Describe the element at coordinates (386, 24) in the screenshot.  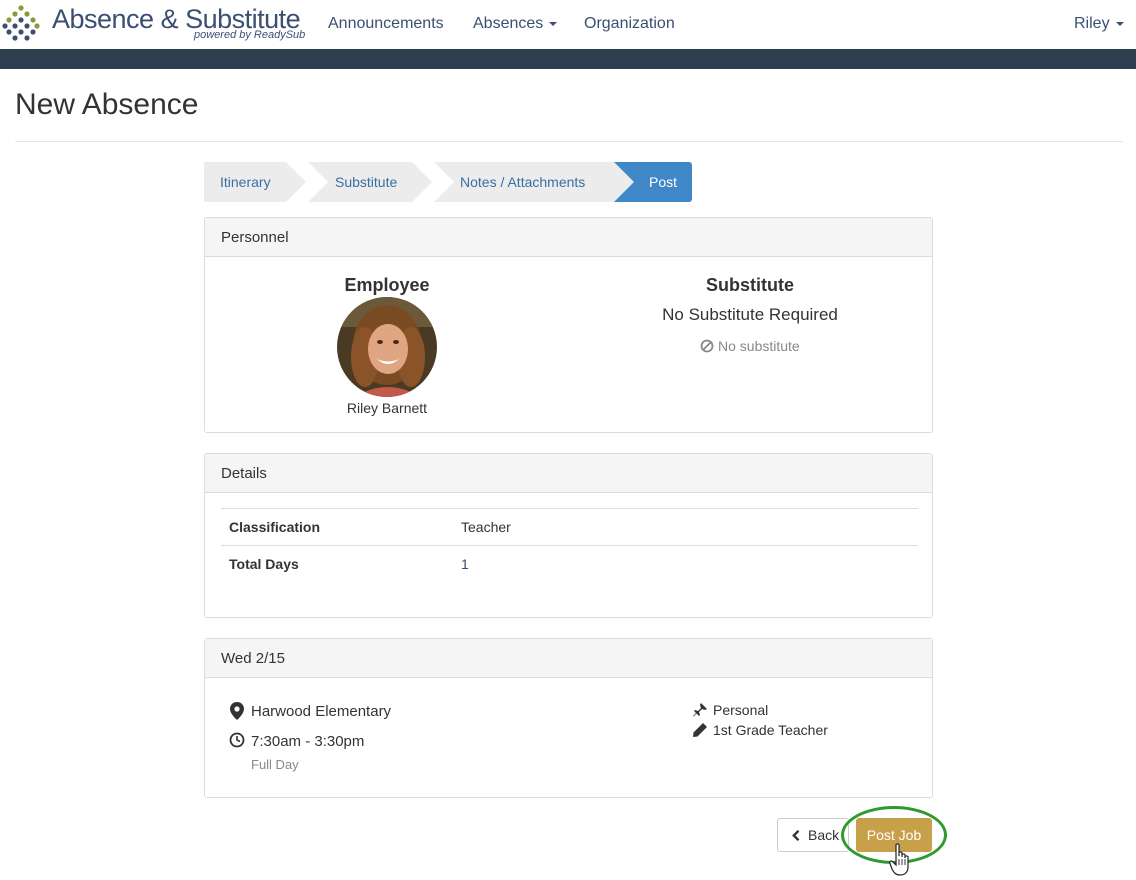
I see `nav-announcements: Announcements` at that location.